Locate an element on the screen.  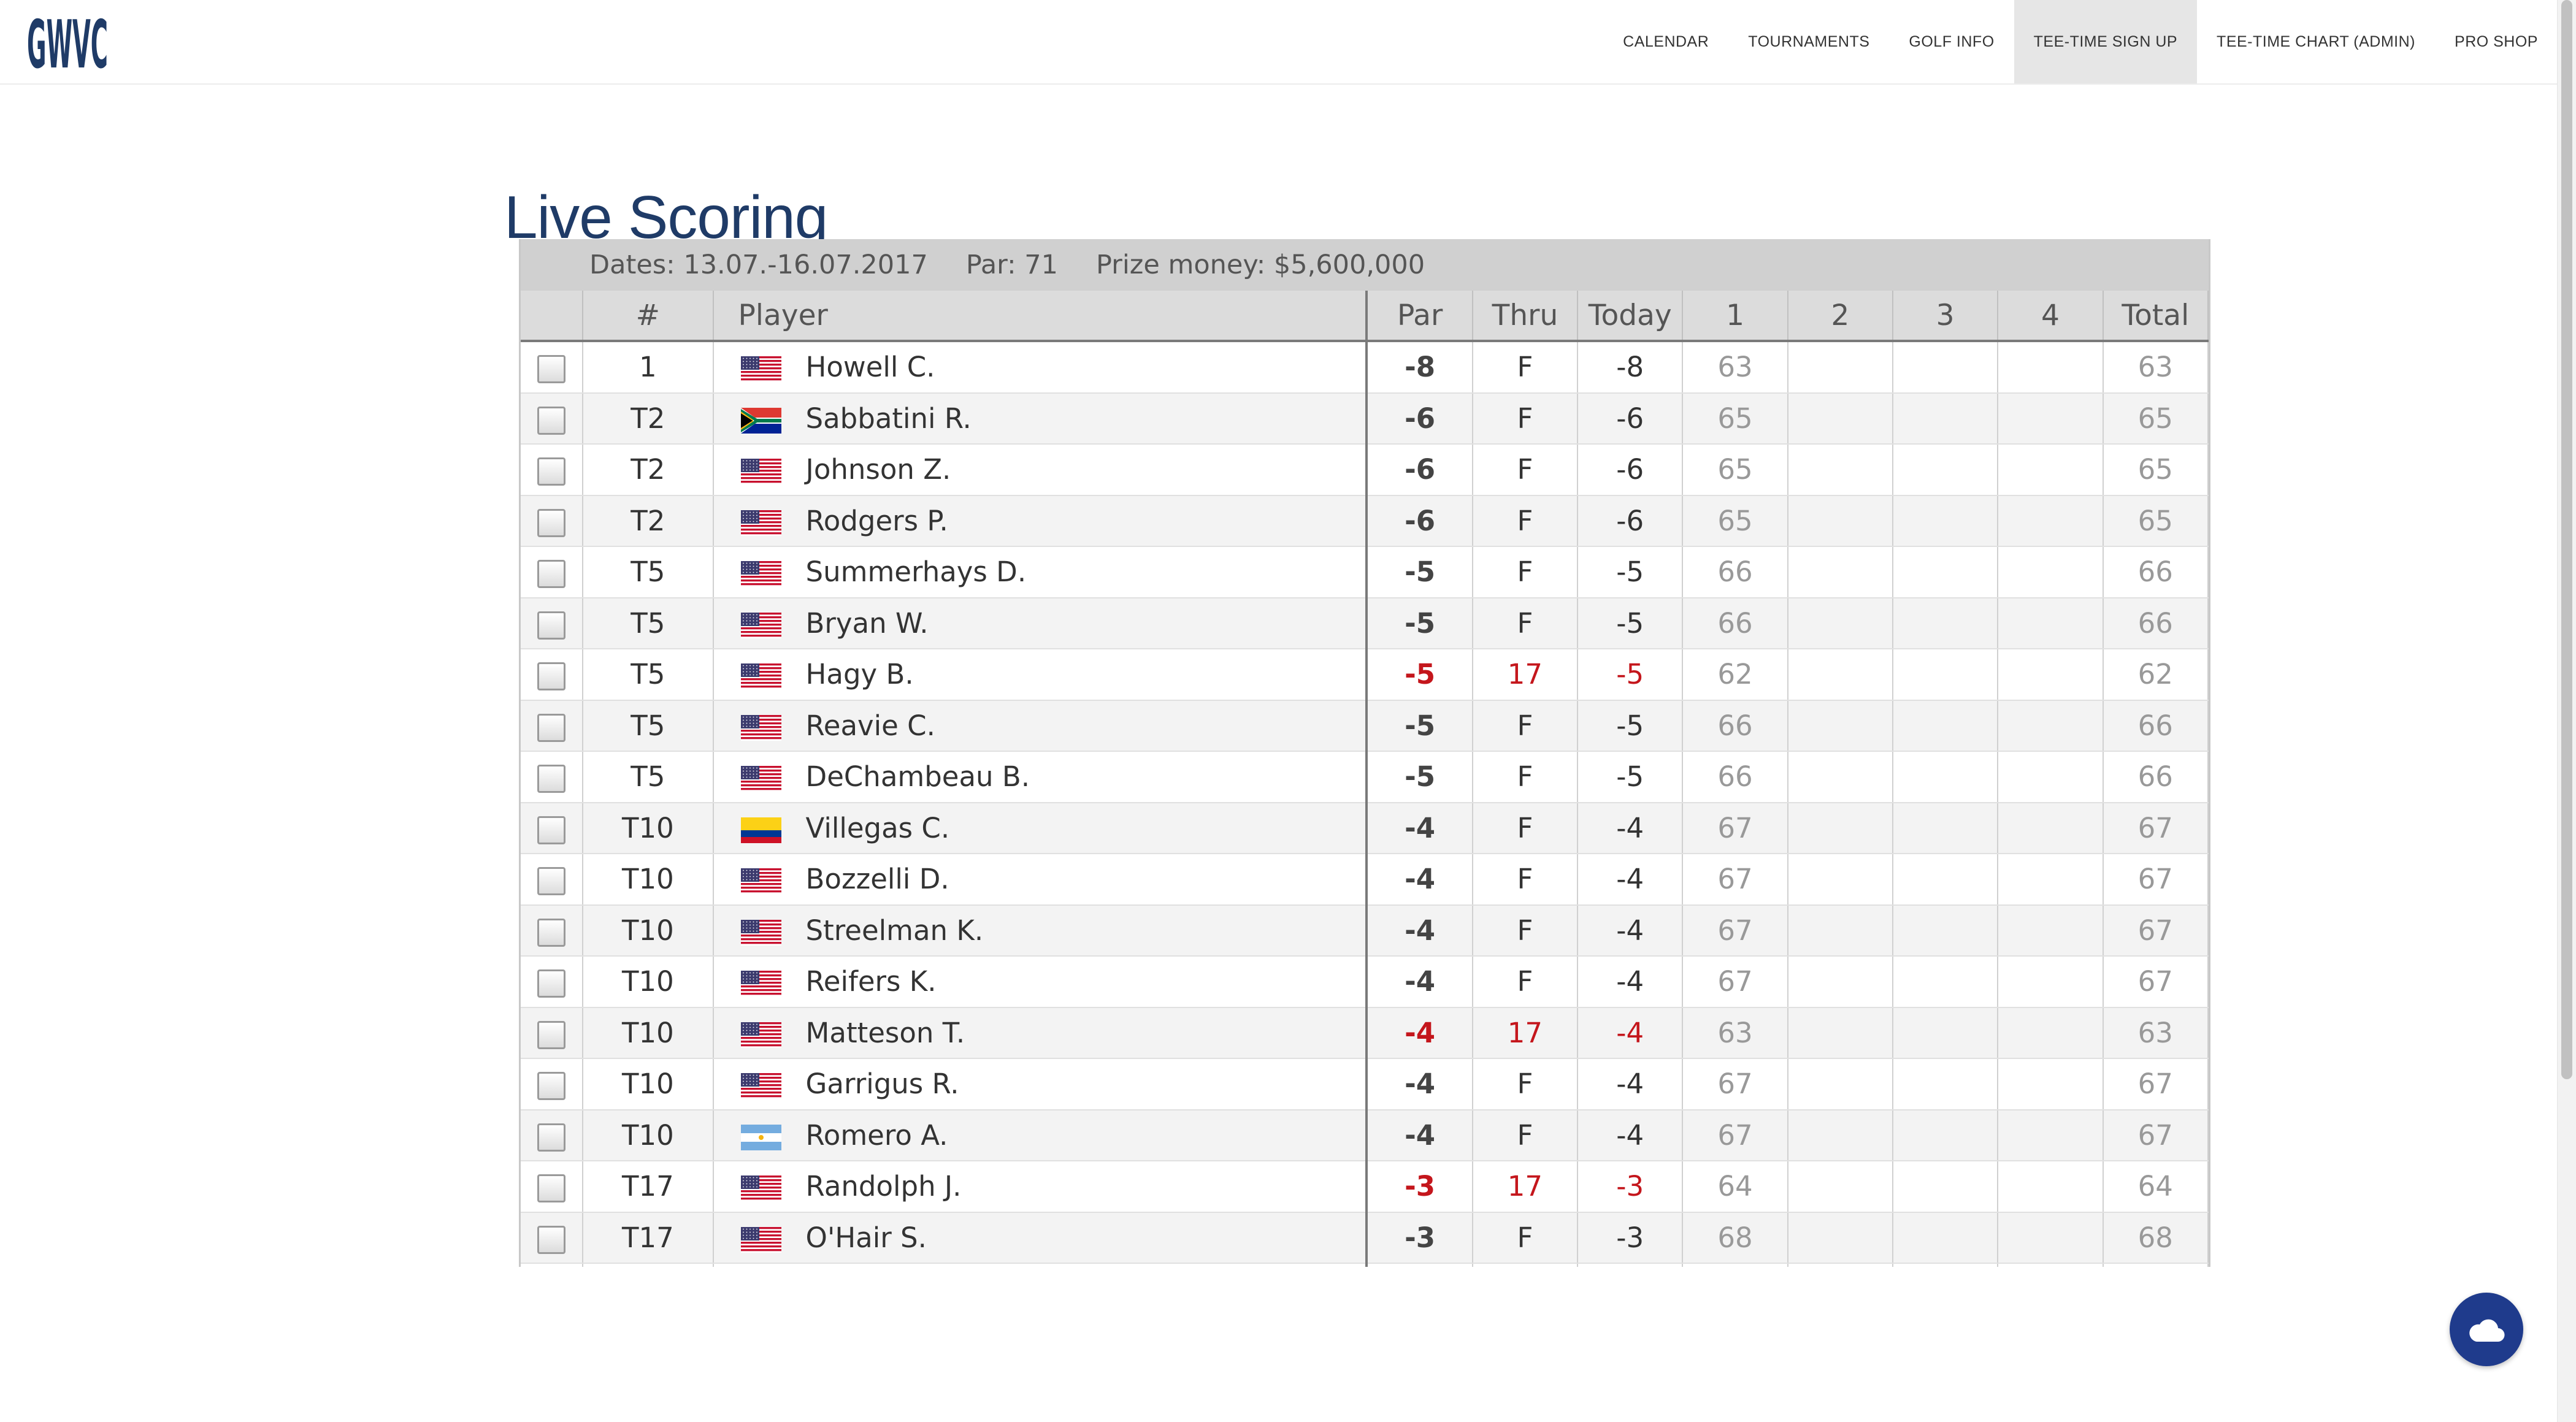
player-name: Howell C. is located at coordinates (870, 367).